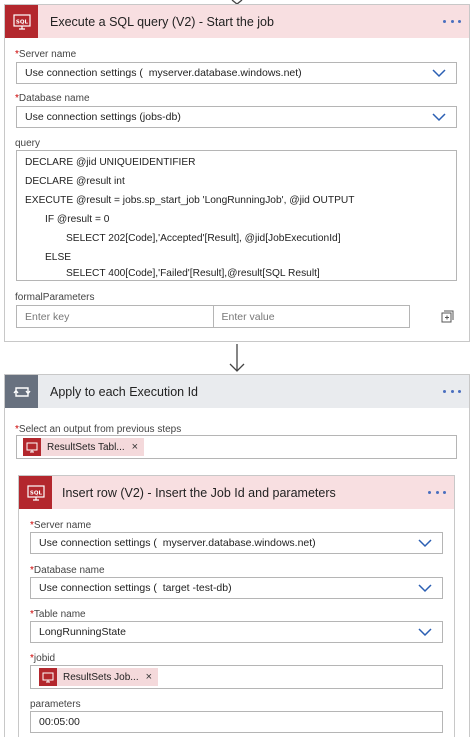 The height and width of the screenshot is (737, 474). Describe the element at coordinates (236, 632) in the screenshot. I see `table-name-dropdown: LongRunningState` at that location.